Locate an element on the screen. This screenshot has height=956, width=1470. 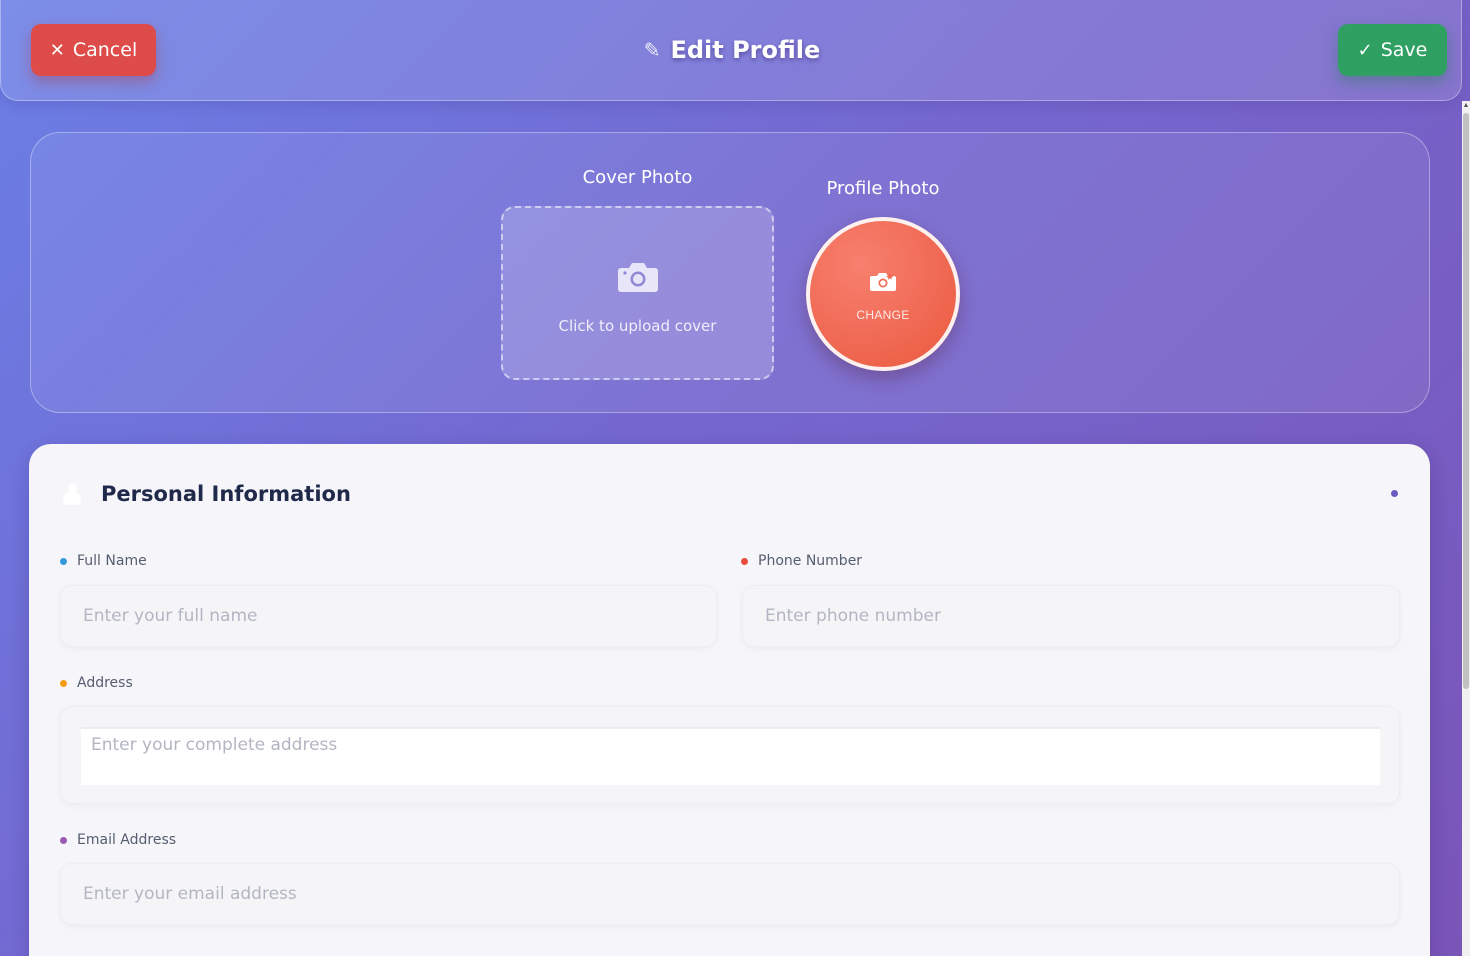
email-address-label-text: Email Address is located at coordinates (127, 840).